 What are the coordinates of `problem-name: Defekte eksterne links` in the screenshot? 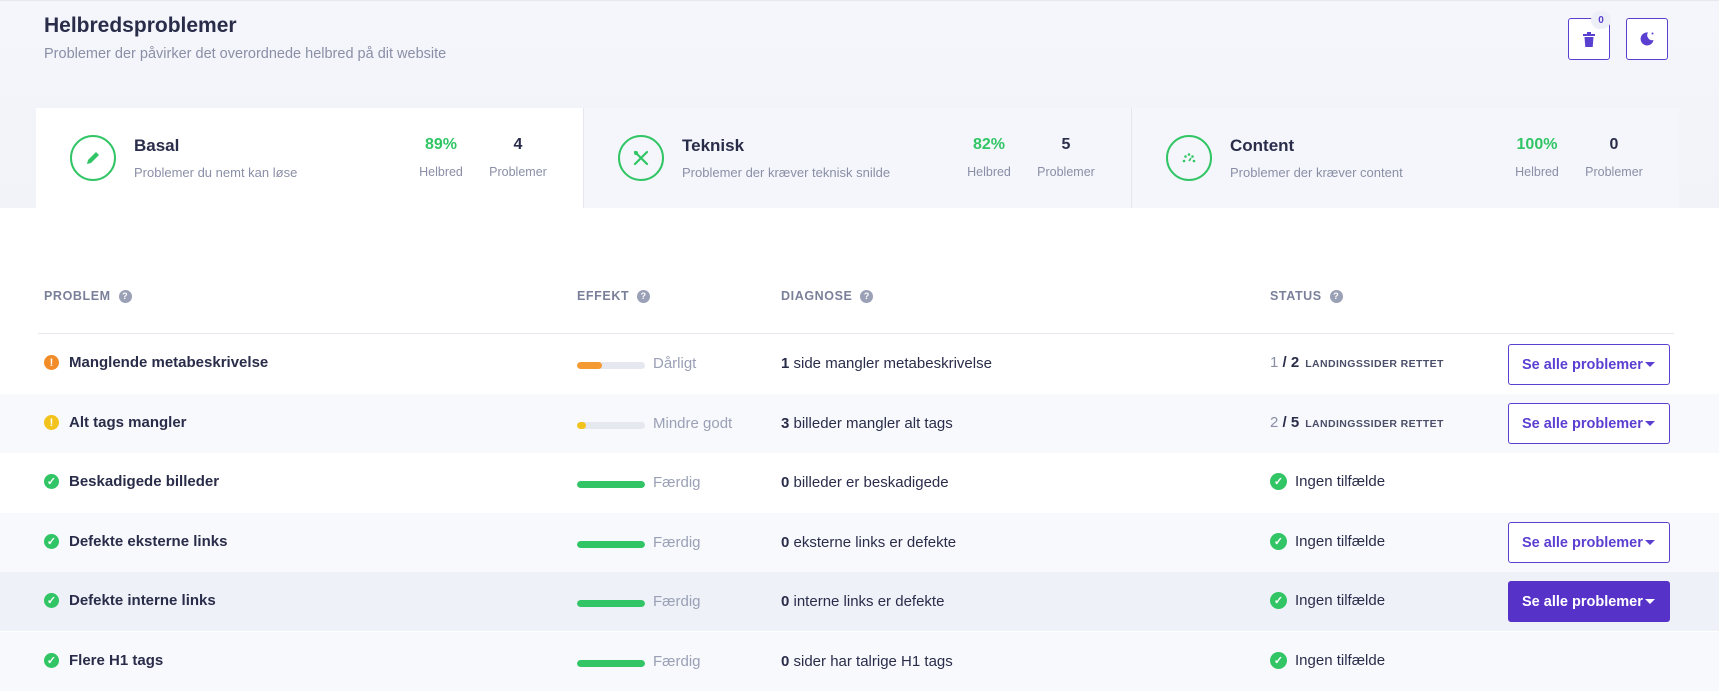 It's located at (148, 541).